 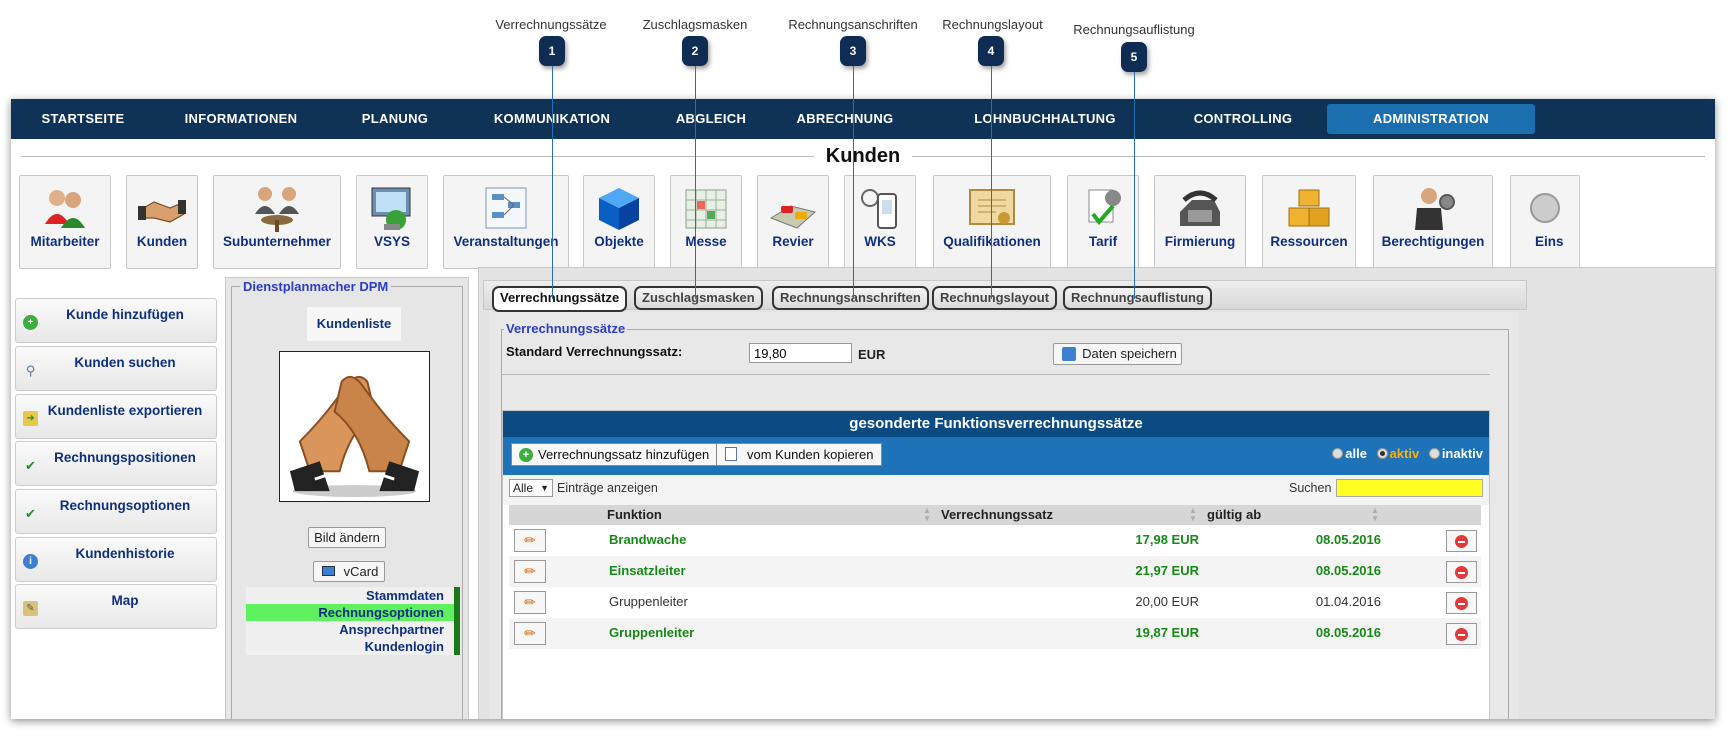 I want to click on subnav-ansprechpartner: Ansprechpartner, so click(x=353, y=629).